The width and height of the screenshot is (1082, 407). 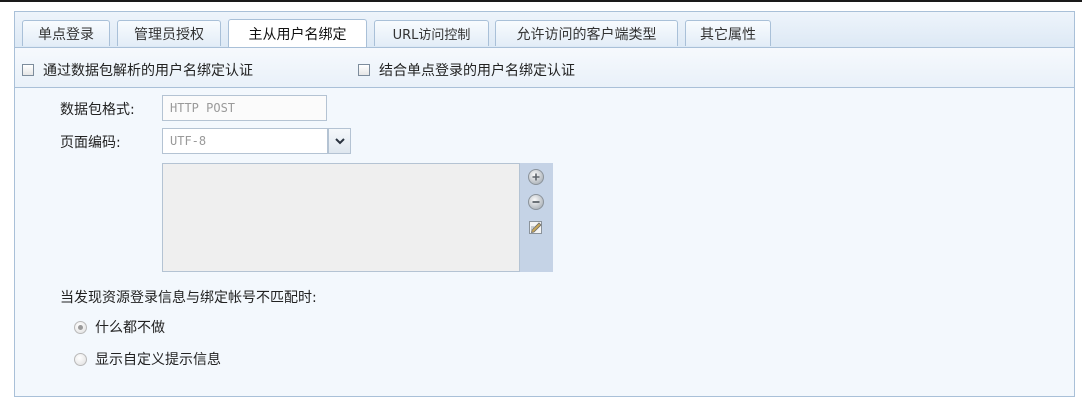 What do you see at coordinates (148, 71) in the screenshot?
I see `packet-parse-binding-label: 通过数据包解析的用户名绑定认证` at bounding box center [148, 71].